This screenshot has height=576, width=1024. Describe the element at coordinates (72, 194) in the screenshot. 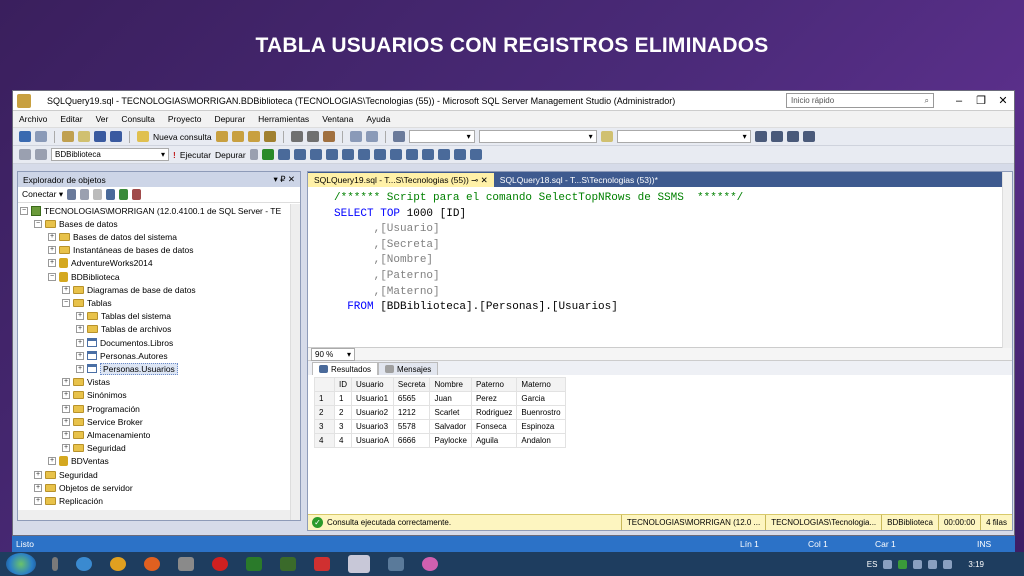

I see `connect-explorer-icon` at that location.